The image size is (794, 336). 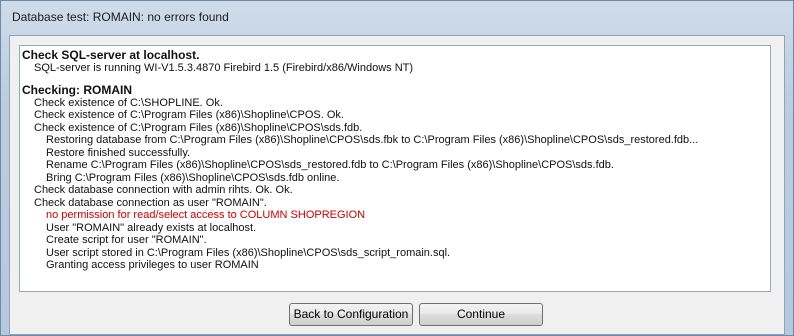 What do you see at coordinates (128, 102) in the screenshot?
I see `log-line: Check existence of C:\SHOPLINE. Ok.` at bounding box center [128, 102].